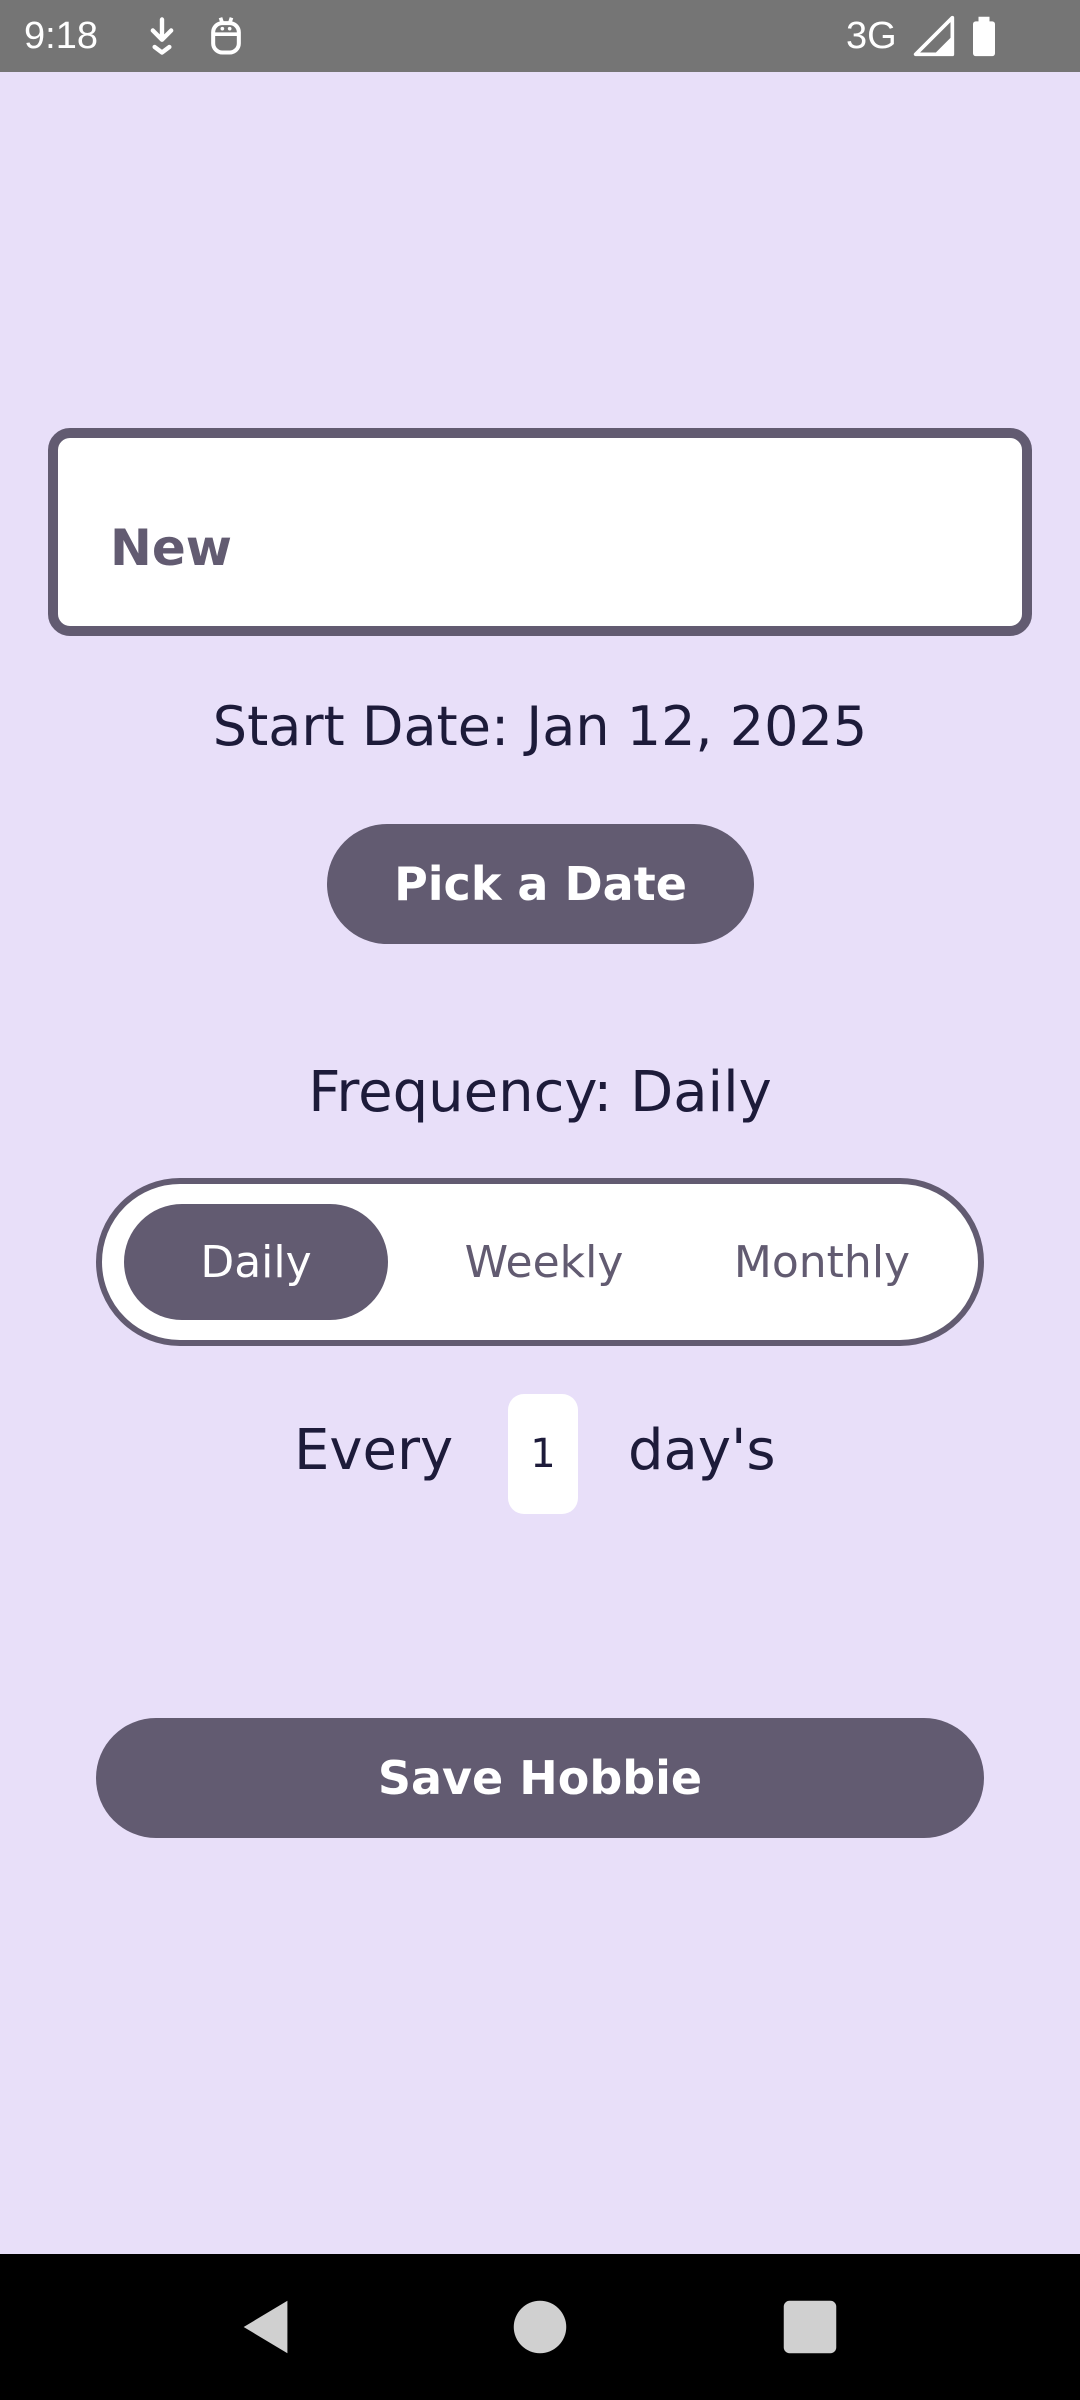 The height and width of the screenshot is (2400, 1080). Describe the element at coordinates (702, 1450) in the screenshot. I see `interval-unit-label: day's` at that location.